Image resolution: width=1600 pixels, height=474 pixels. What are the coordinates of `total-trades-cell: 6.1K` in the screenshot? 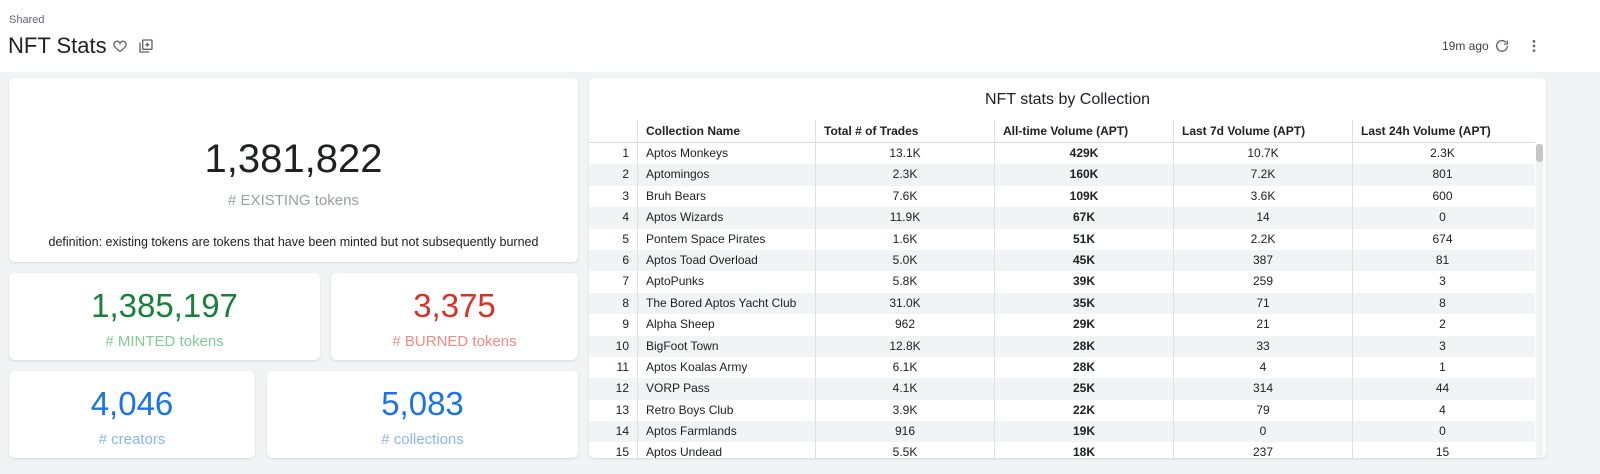 It's located at (904, 367).